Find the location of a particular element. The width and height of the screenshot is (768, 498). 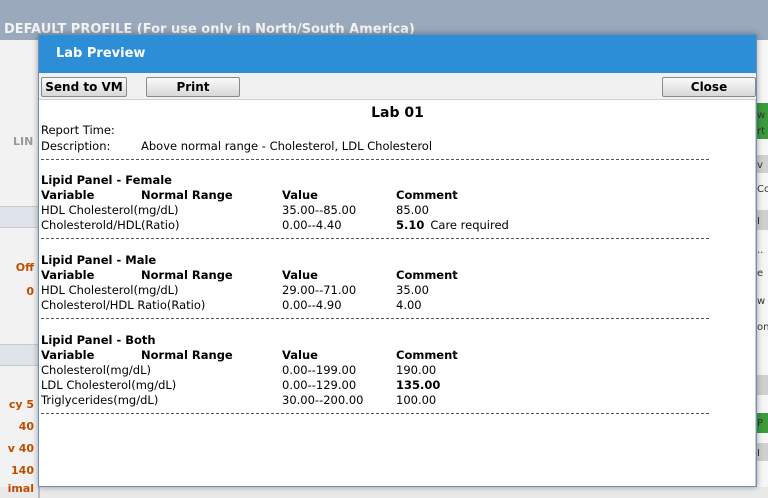

dialog-toolbar: Send to VM Print Close is located at coordinates (397, 86).